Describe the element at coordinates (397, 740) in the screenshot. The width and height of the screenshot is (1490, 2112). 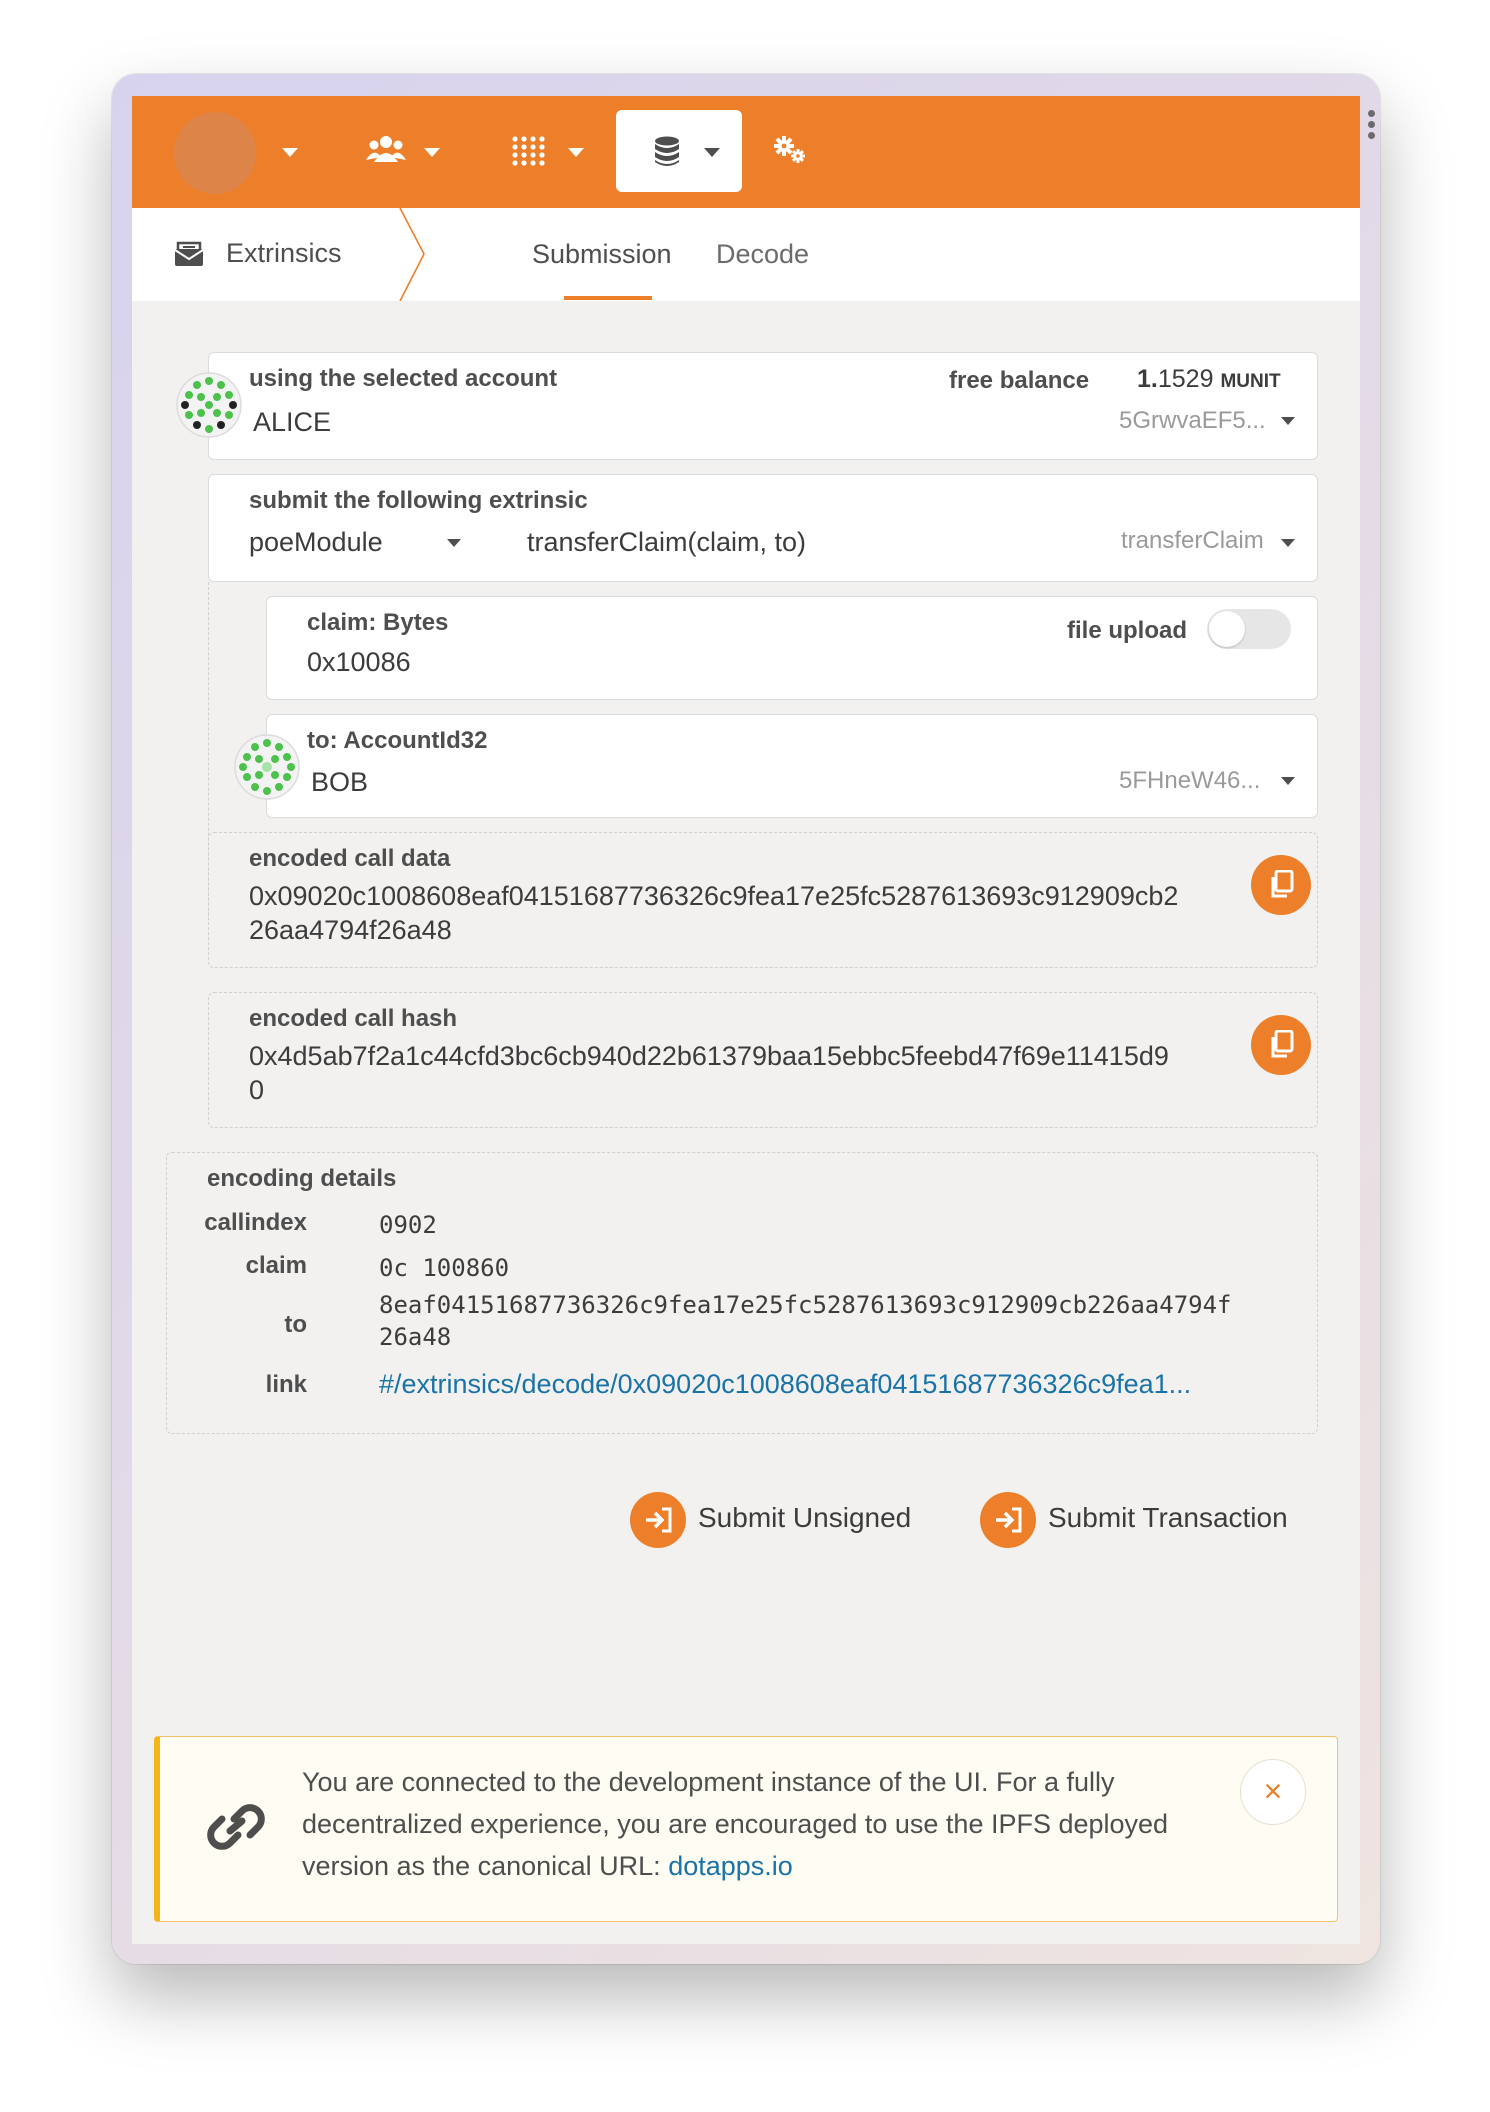
I see `to-label: to: AccountId32` at that location.